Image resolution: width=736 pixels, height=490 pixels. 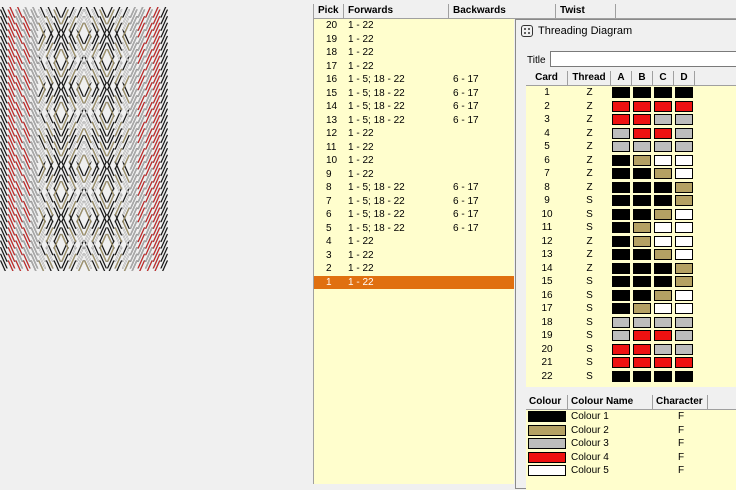 I want to click on pick-row: 6 1 - 5; 18 - 22 6 - 17, so click(x=414, y=215).